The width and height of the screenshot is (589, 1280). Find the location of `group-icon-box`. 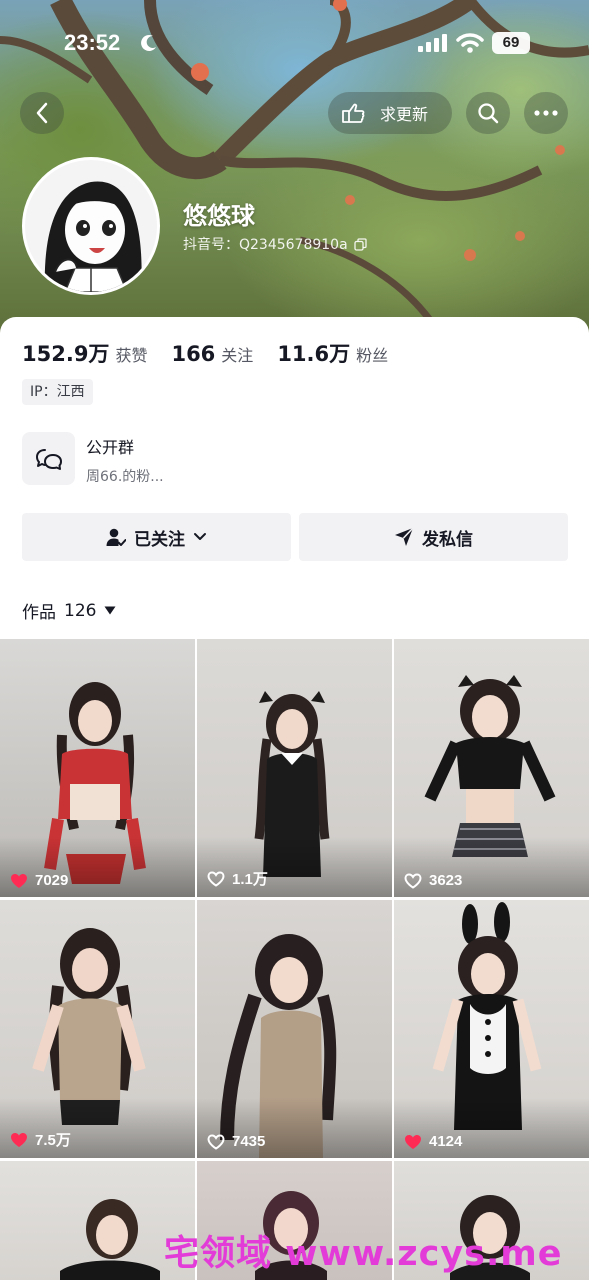

group-icon-box is located at coordinates (48, 458).